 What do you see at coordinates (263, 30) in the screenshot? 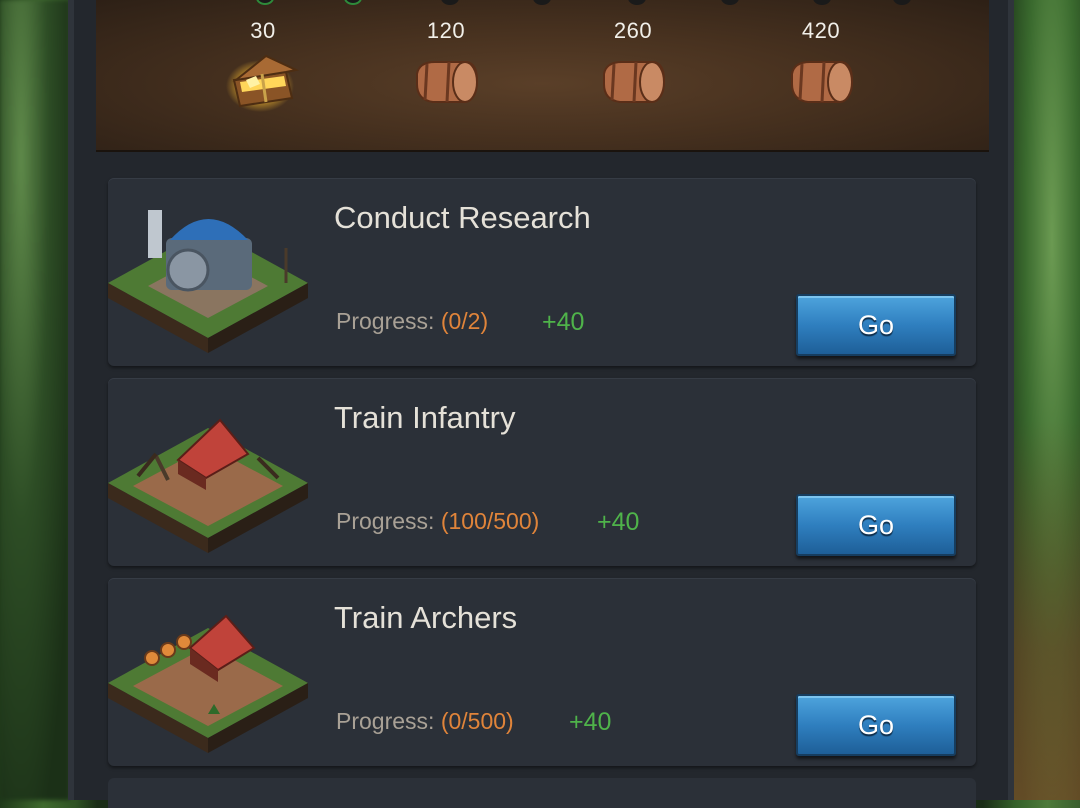
I see `milestone-value: 30` at bounding box center [263, 30].